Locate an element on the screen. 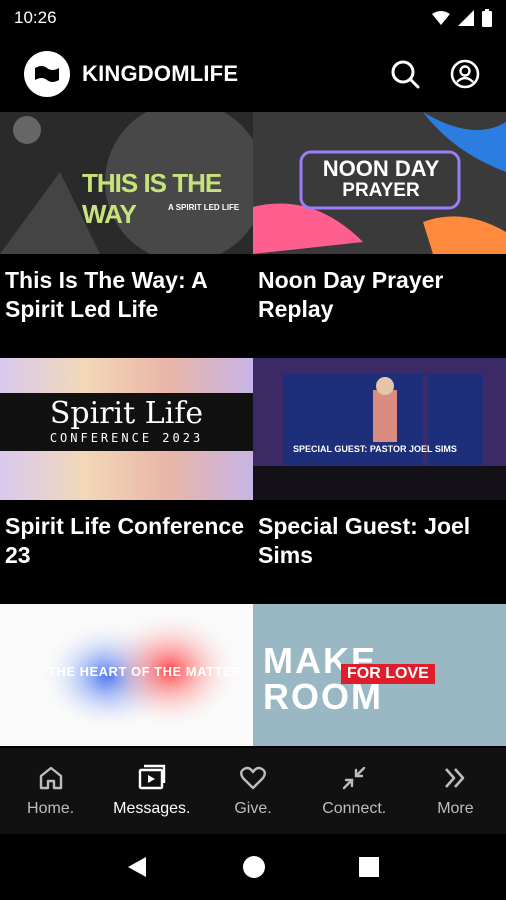  search-button is located at coordinates (405, 74).